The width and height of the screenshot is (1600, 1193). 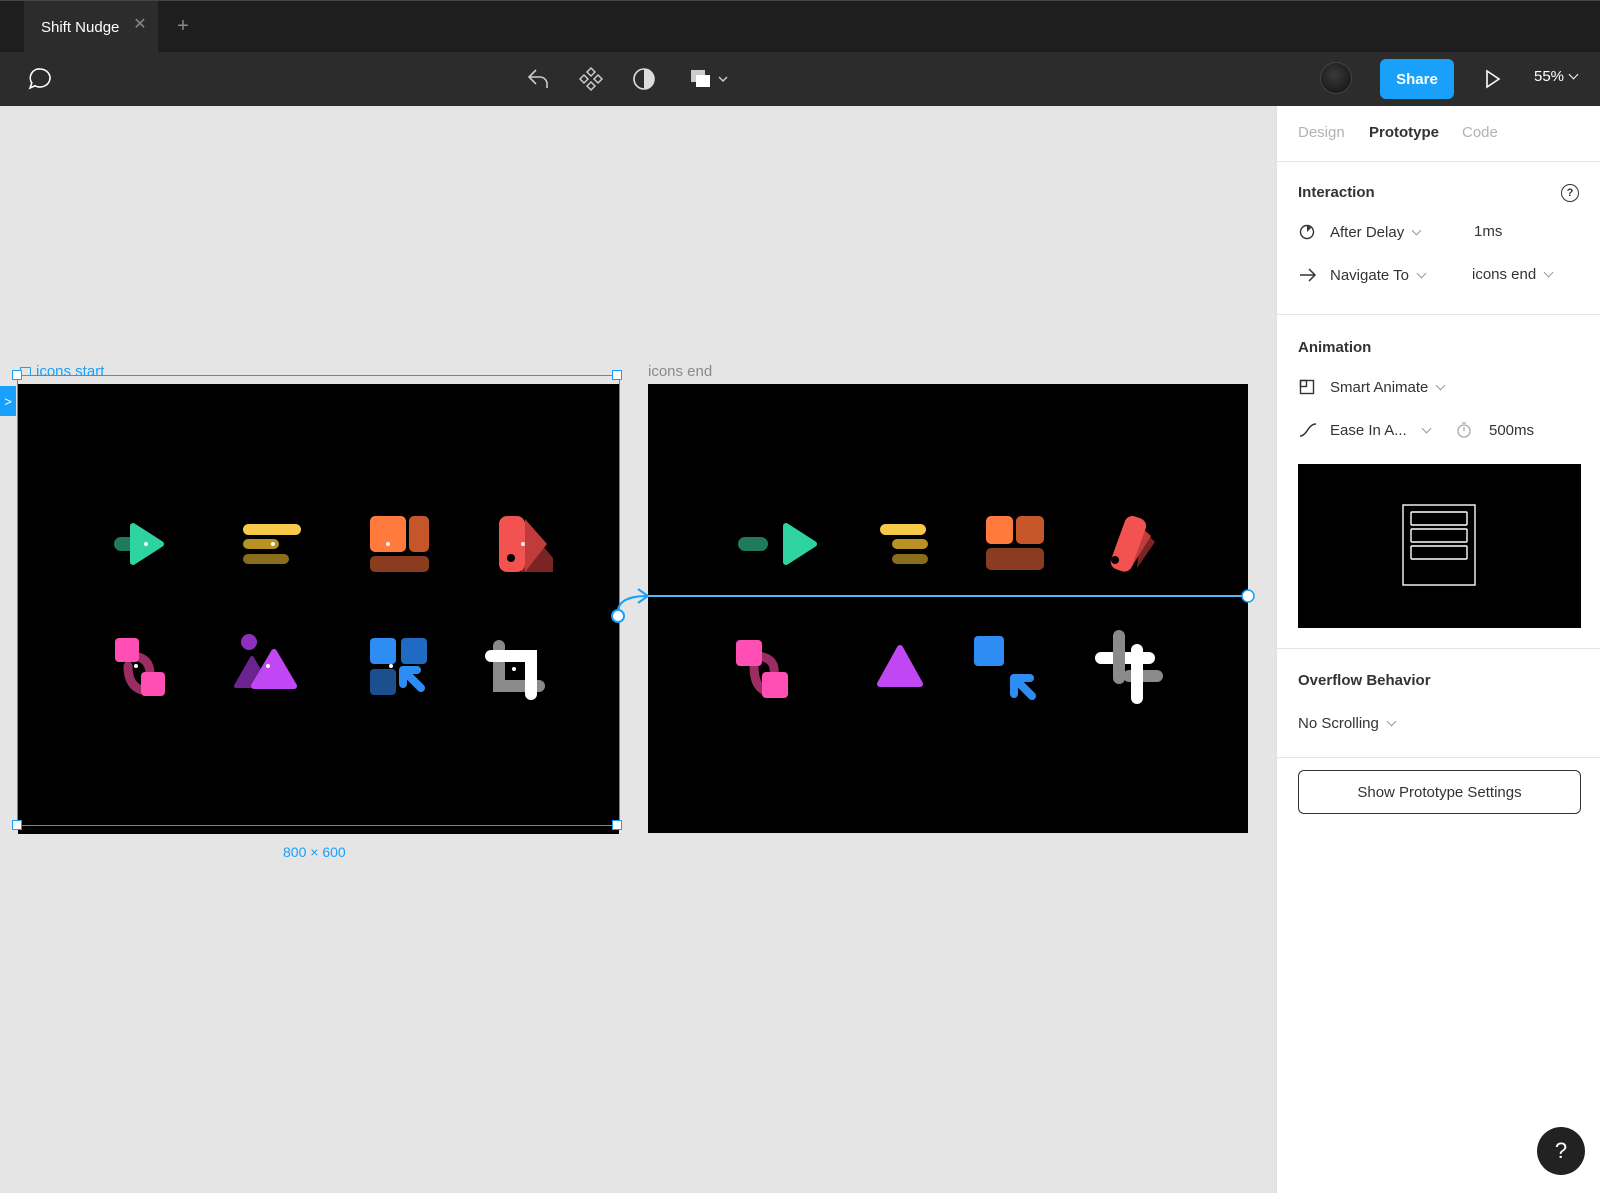 What do you see at coordinates (8, 401) in the screenshot?
I see `flow-start-tag: >` at bounding box center [8, 401].